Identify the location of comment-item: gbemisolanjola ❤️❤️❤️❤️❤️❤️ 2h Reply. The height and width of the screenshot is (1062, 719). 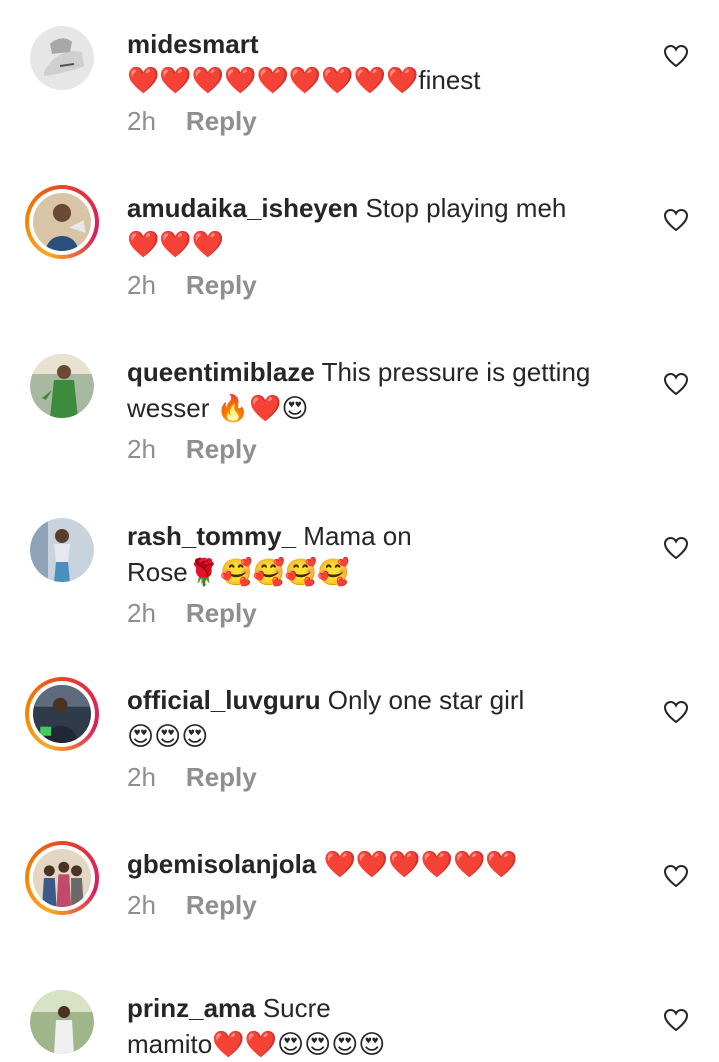
(359, 918).